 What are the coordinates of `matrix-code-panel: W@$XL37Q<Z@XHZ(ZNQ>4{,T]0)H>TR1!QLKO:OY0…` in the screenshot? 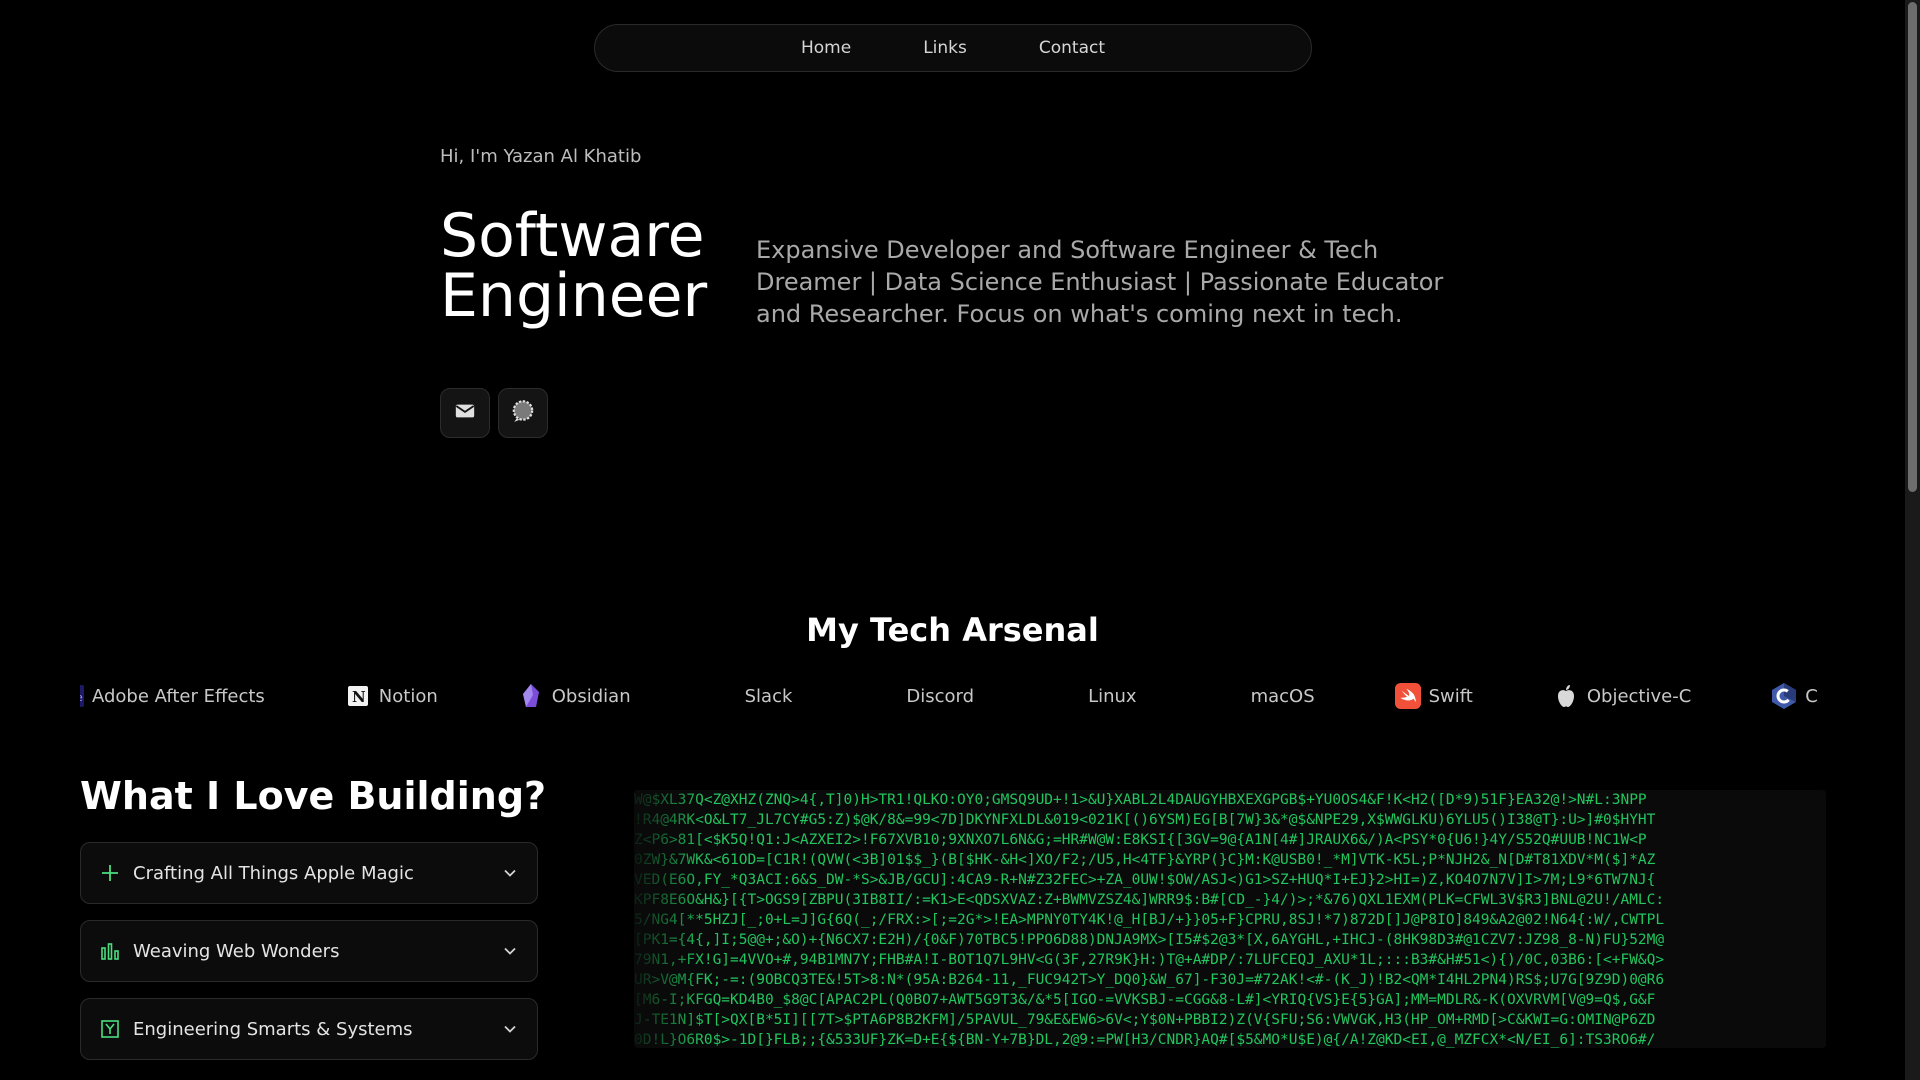 It's located at (1230, 919).